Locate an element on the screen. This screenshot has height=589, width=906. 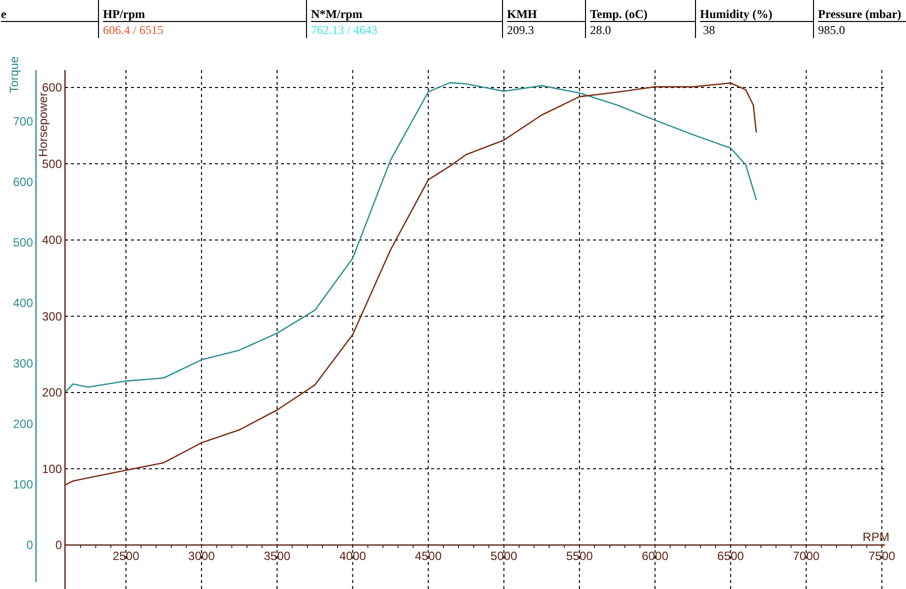
tick-label: 700 is located at coordinates (22, 121).